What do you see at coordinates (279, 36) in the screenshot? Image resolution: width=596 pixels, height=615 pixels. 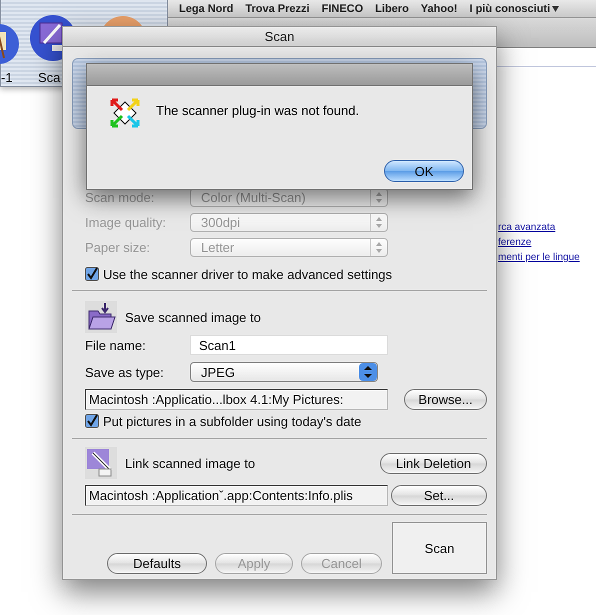 I see `window-title: Scan` at bounding box center [279, 36].